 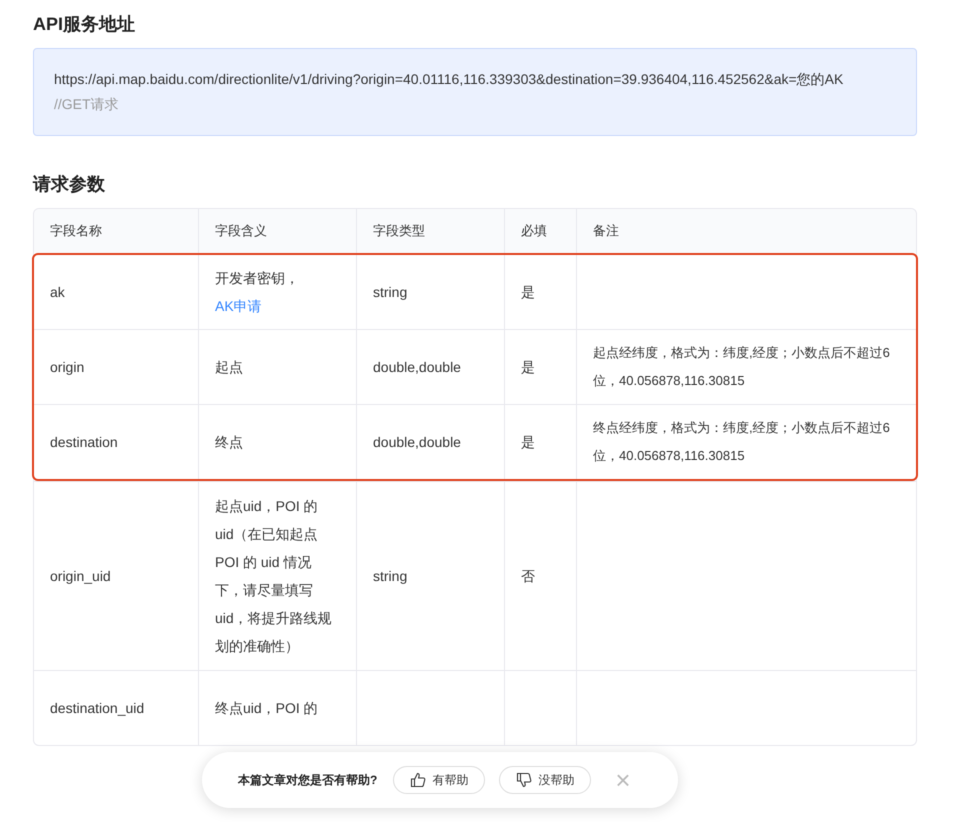 I want to click on table-cell-text: destination, so click(x=84, y=442).